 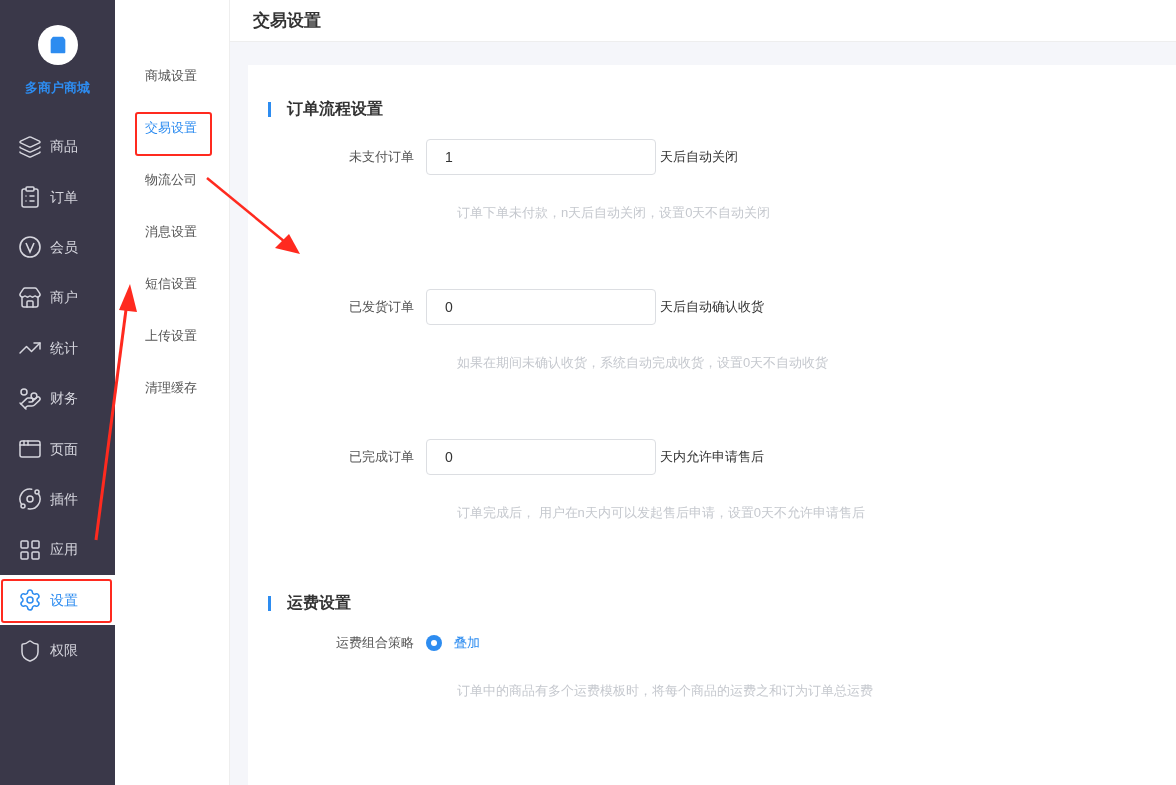 What do you see at coordinates (57, 650) in the screenshot?
I see `sidebar-item: 权限` at bounding box center [57, 650].